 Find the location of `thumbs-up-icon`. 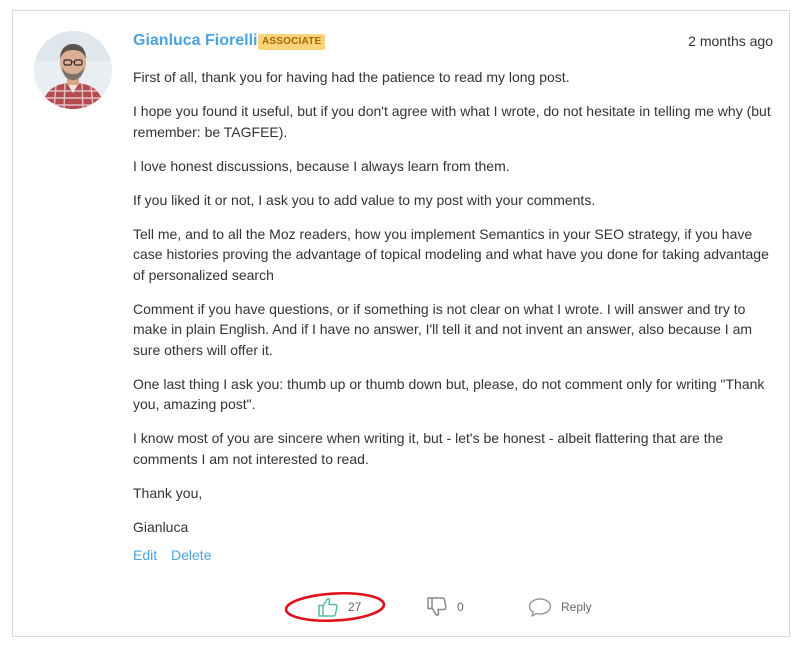

thumbs-up-icon is located at coordinates (328, 607).